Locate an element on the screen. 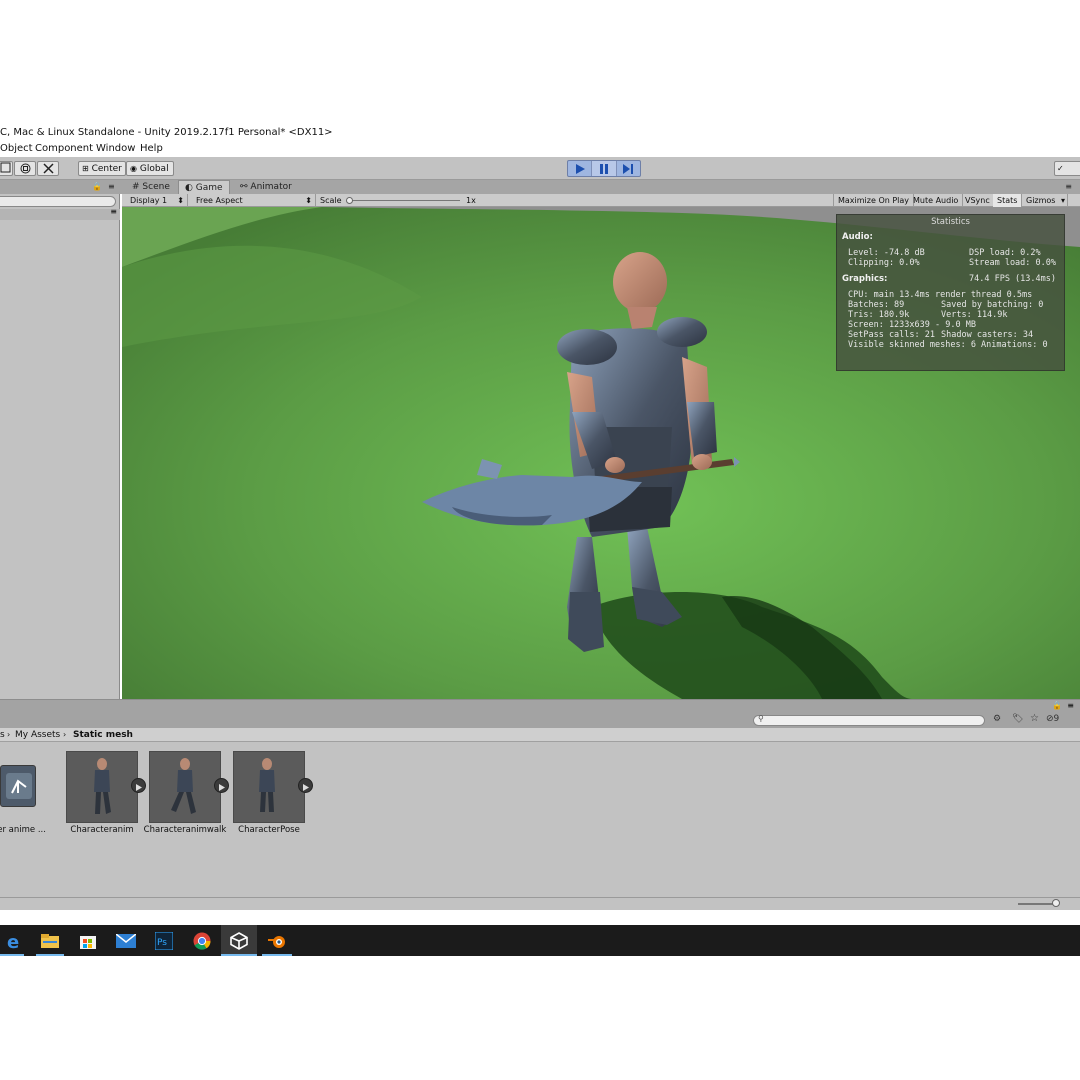 The width and height of the screenshot is (1080, 1080). rect-tool-icon is located at coordinates (5, 167).